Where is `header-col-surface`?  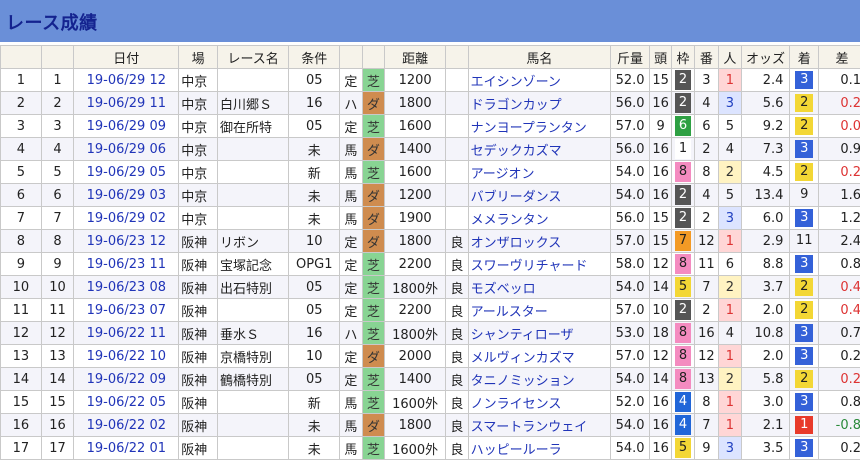 header-col-surface is located at coordinates (373, 57).